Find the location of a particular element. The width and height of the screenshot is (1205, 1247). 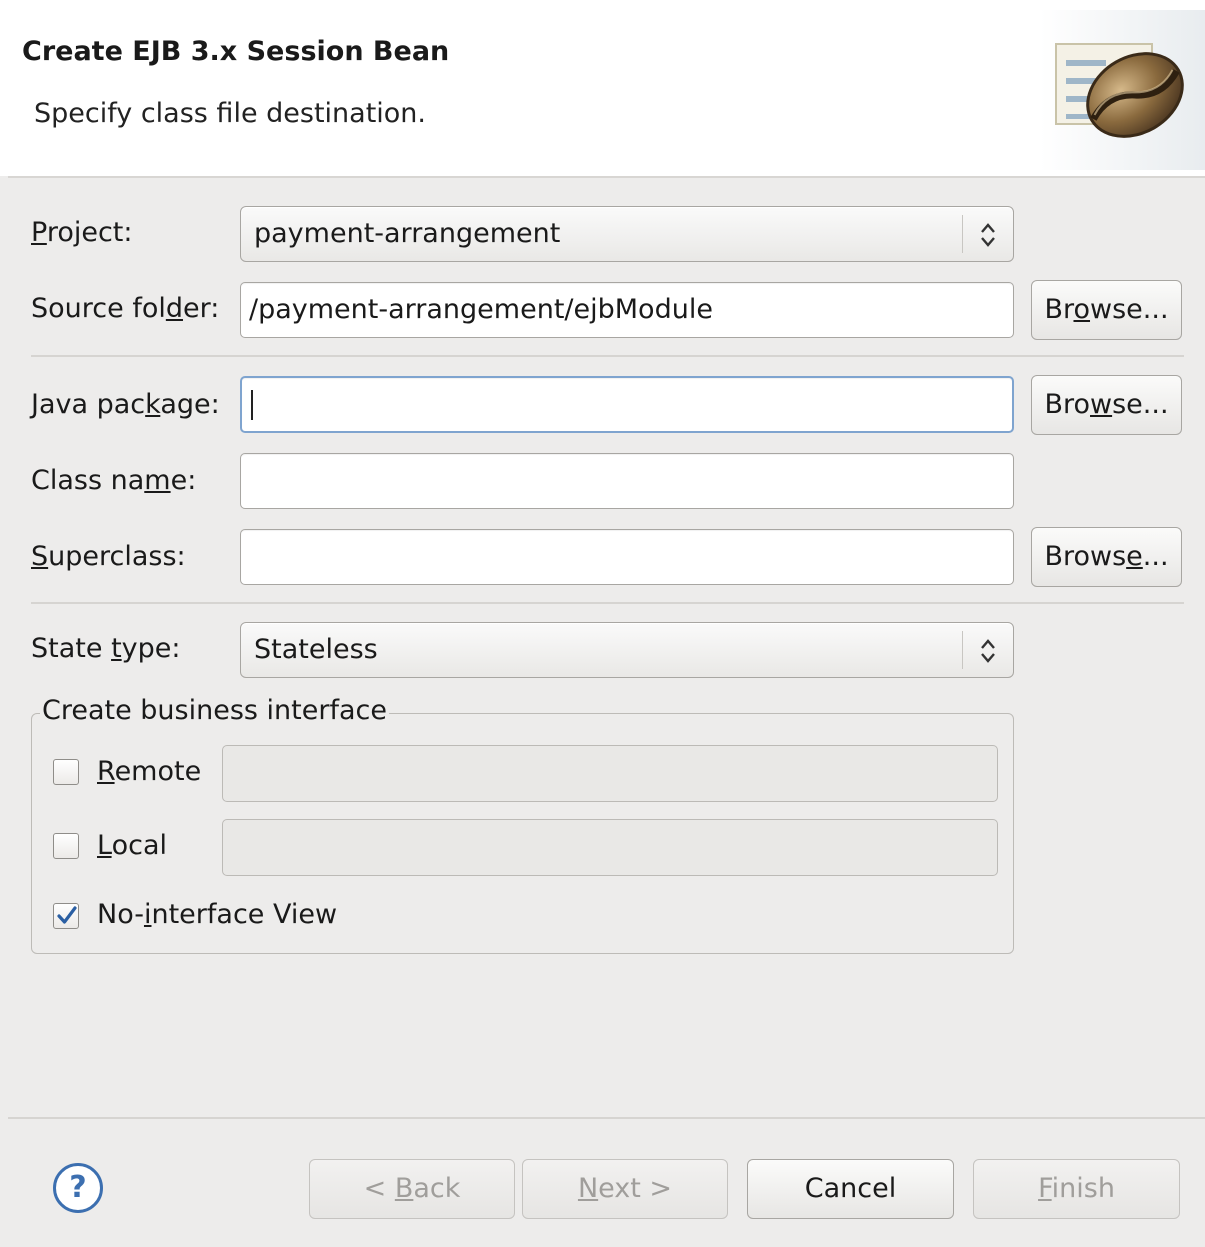

cancel-button: Cancel is located at coordinates (850, 1189).